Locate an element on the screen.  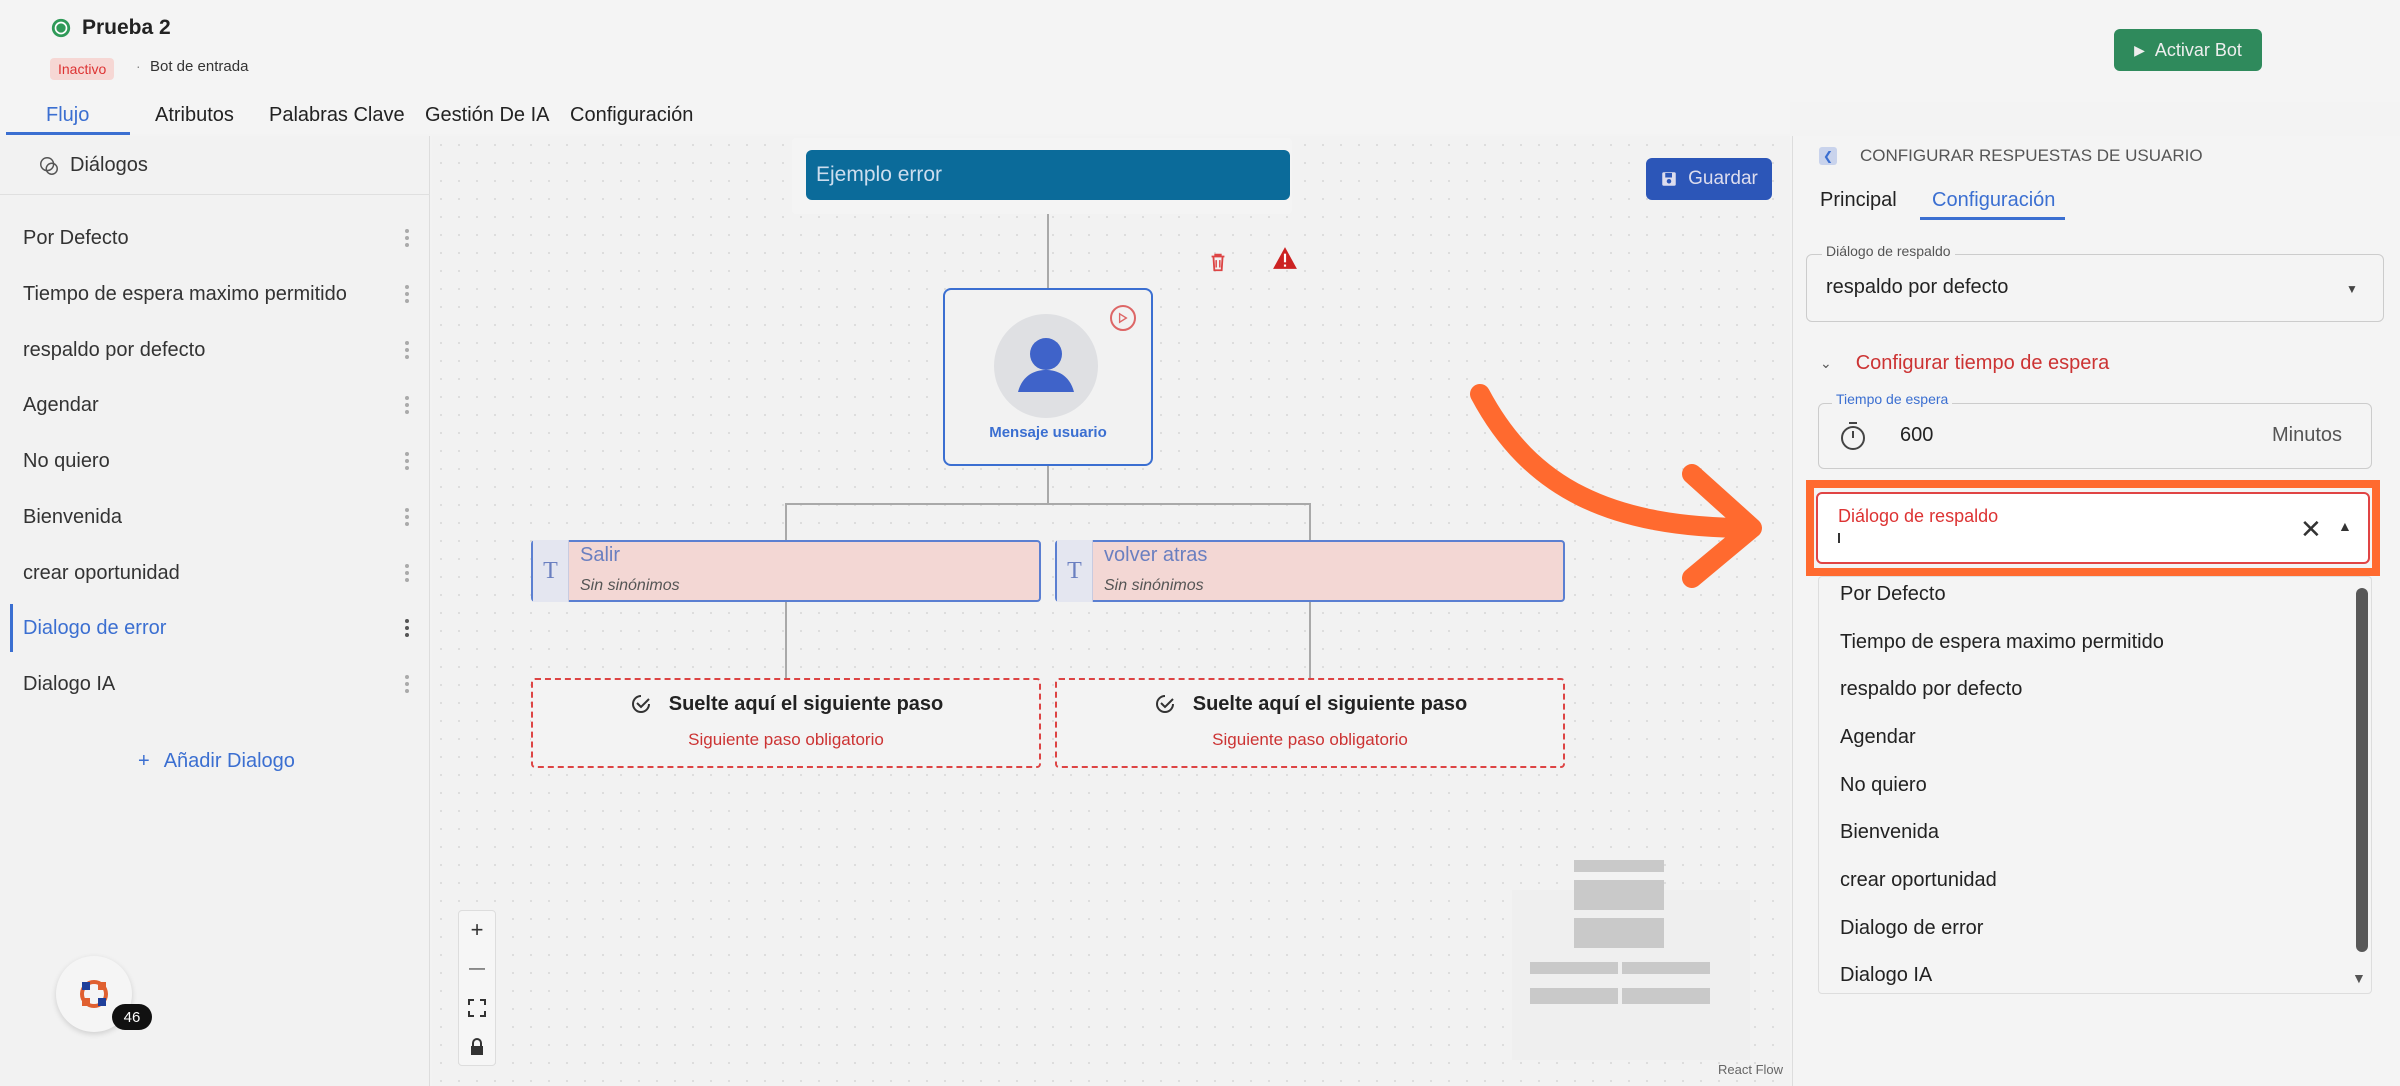
tab-configuracion-panel: Configuración is located at coordinates (1993, 200).